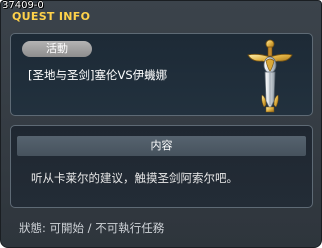 Image resolution: width=322 pixels, height=248 pixels. Describe the element at coordinates (134, 178) in the screenshot. I see `quest-description: 听从卡莱尔的建议，触摸圣剑阿索尔吧。` at that location.